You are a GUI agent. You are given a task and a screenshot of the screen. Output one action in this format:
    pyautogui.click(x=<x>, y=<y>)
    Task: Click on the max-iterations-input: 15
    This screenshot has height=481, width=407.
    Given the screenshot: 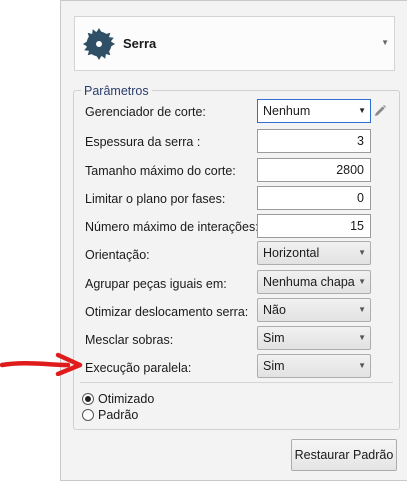 What is the action you would take?
    pyautogui.click(x=314, y=226)
    